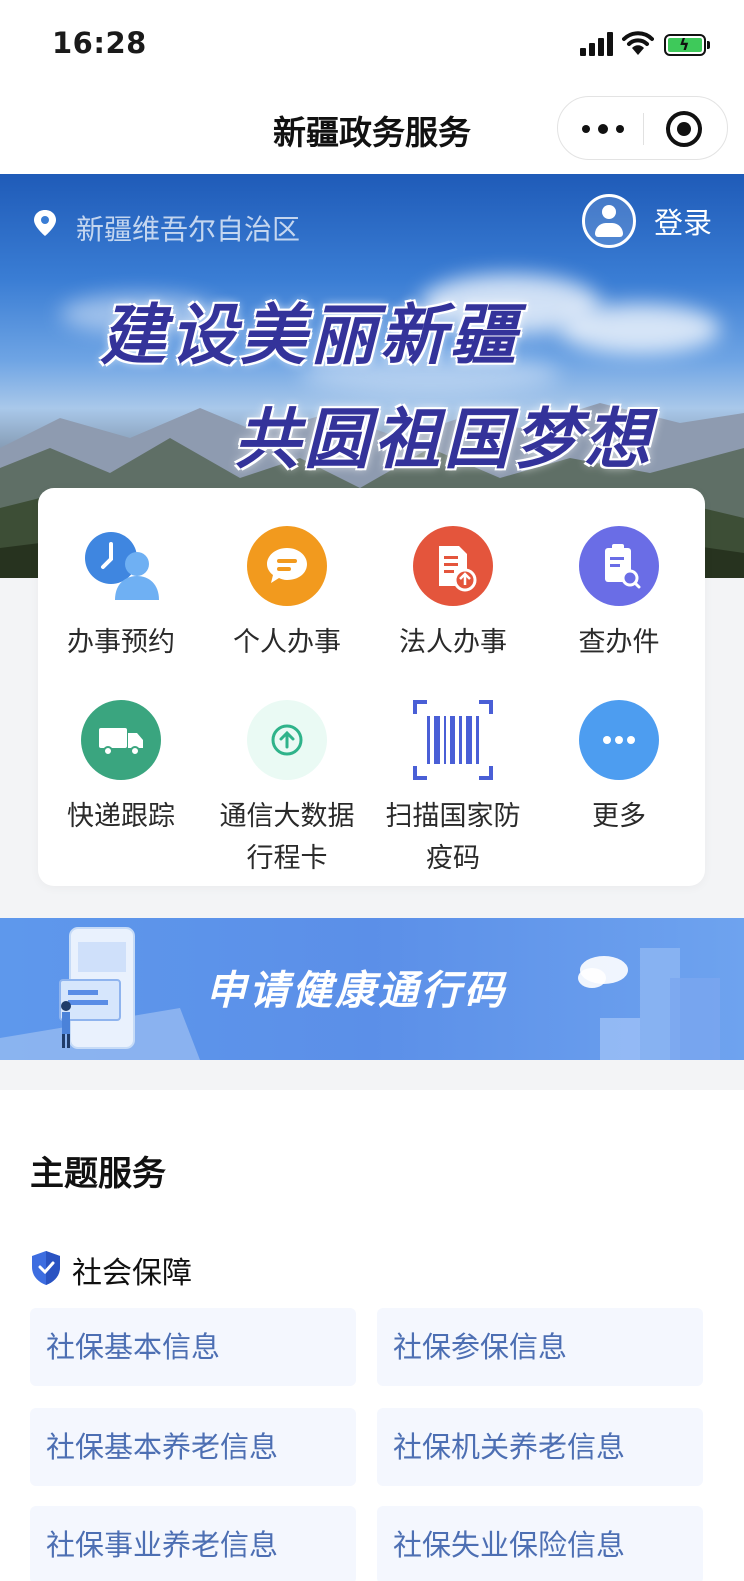 The width and height of the screenshot is (744, 1581). What do you see at coordinates (597, 44) in the screenshot?
I see `cellular-signal-icon` at bounding box center [597, 44].